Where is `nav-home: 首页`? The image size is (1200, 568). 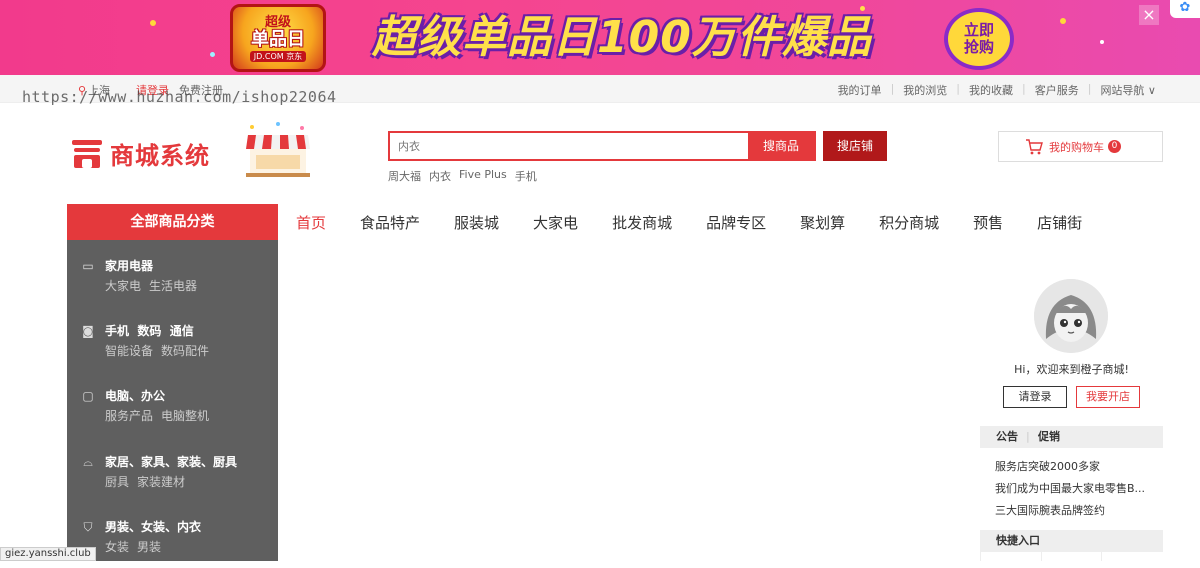
nav-home: 首页 is located at coordinates (311, 222).